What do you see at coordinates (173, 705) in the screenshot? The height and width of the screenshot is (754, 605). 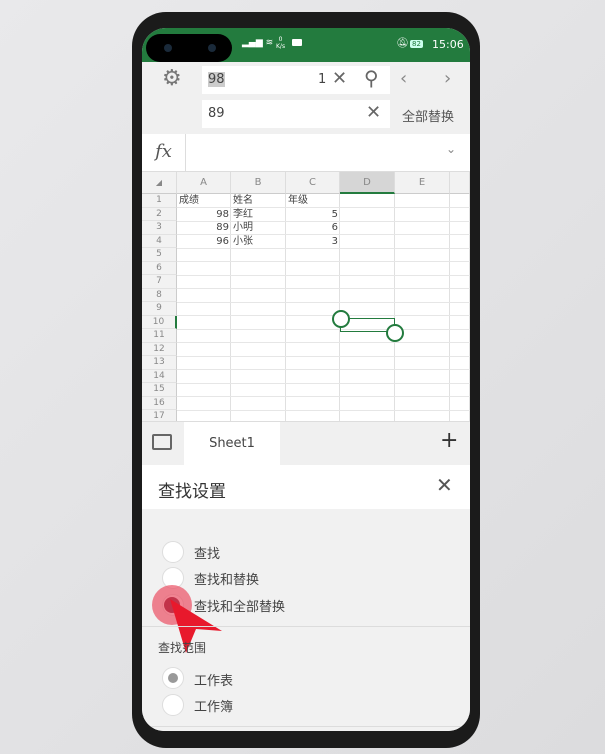 I see `radio-workbook` at bounding box center [173, 705].